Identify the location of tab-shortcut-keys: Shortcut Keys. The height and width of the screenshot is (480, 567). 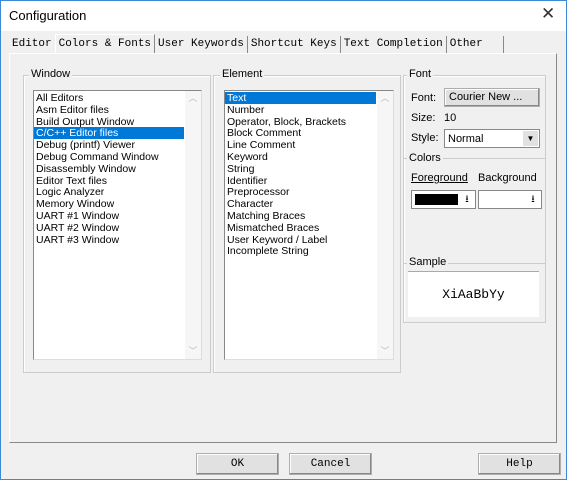
(294, 44).